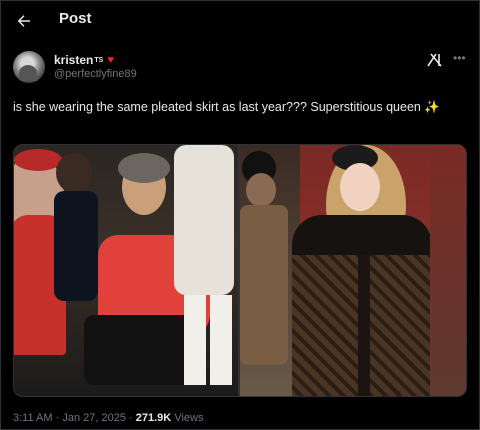 The height and width of the screenshot is (430, 480). Describe the element at coordinates (29, 67) in the screenshot. I see `avatar` at that location.